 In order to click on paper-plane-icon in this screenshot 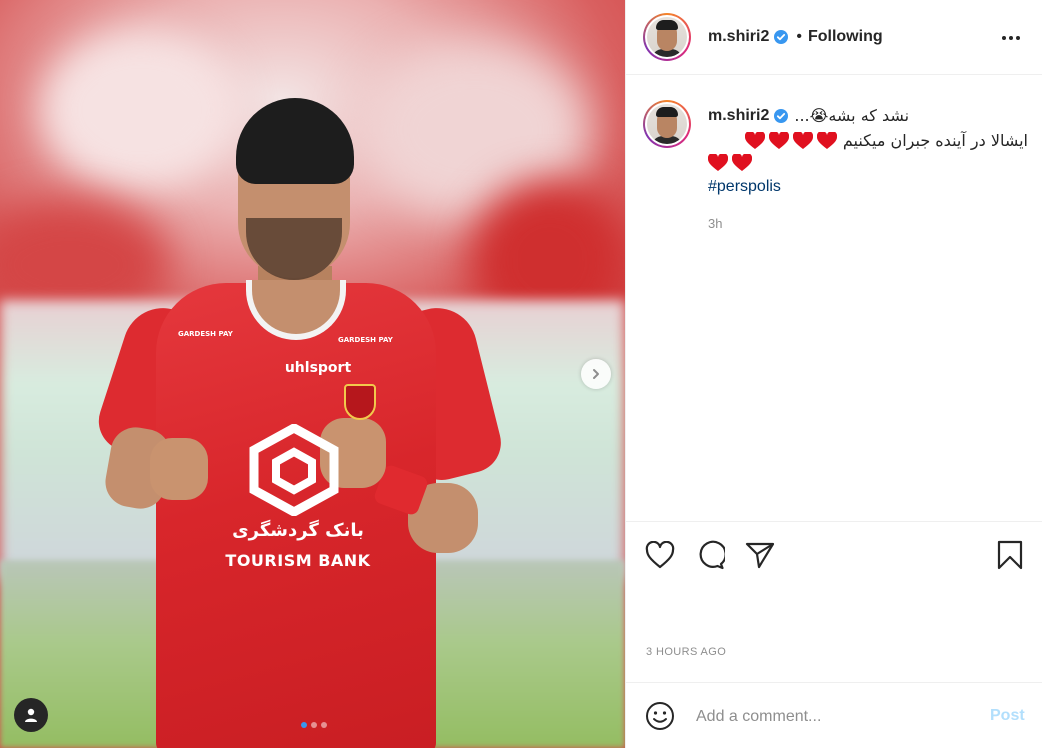, I will do `click(760, 555)`.